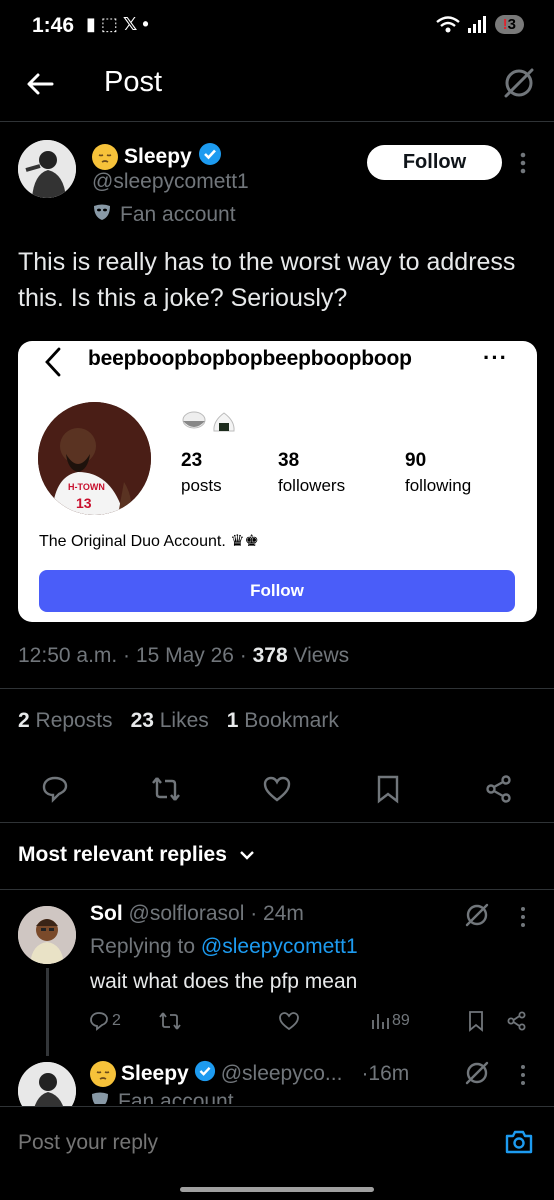 The image size is (554, 1200). What do you see at coordinates (149, 541) in the screenshot?
I see `profile-bio: The Original Duo Account. ♛♚` at bounding box center [149, 541].